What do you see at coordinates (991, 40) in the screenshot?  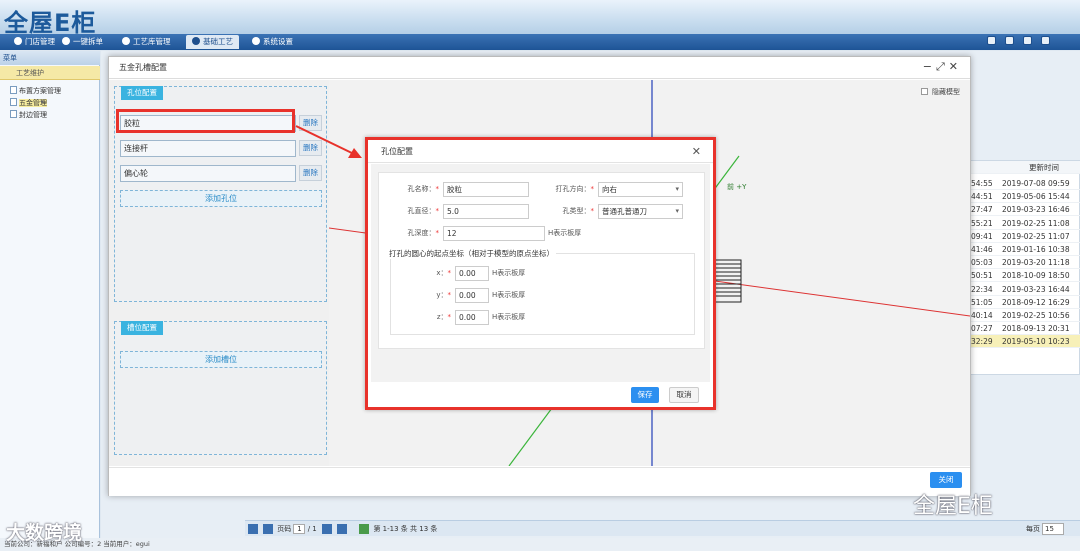 I see `lock-icon` at bounding box center [991, 40].